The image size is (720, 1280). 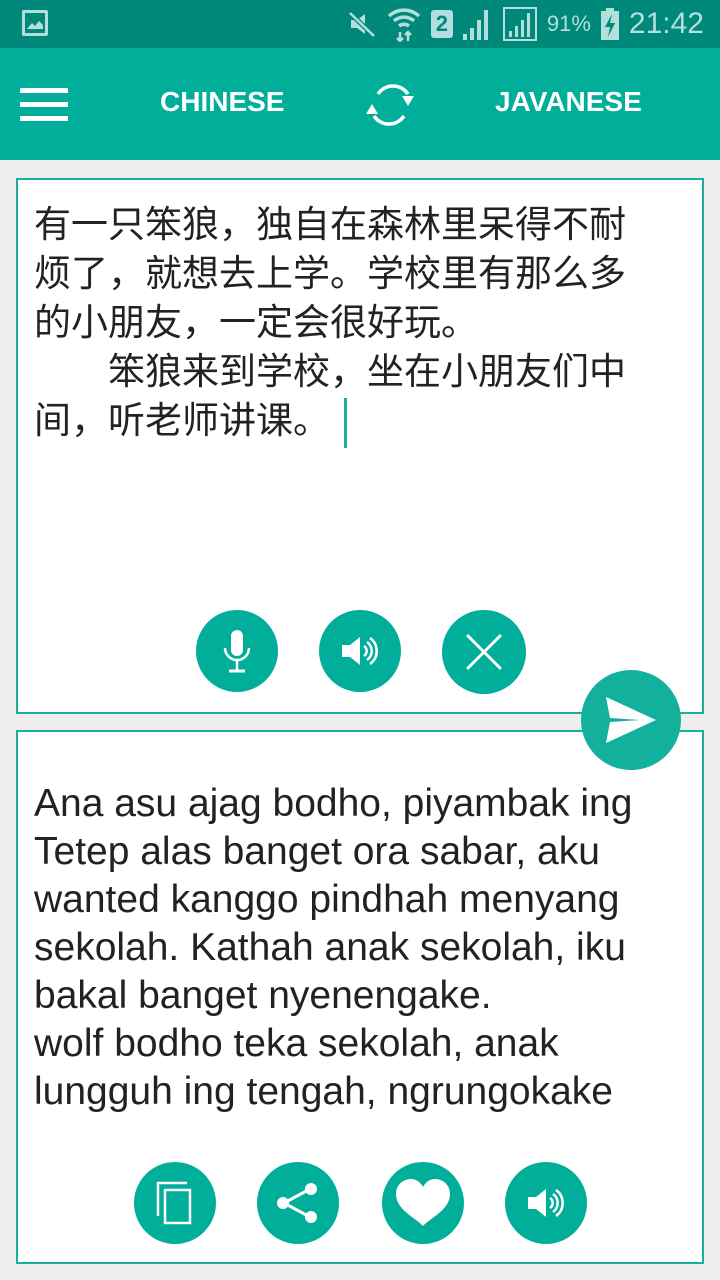 What do you see at coordinates (475, 25) in the screenshot?
I see `signal-icon` at bounding box center [475, 25].